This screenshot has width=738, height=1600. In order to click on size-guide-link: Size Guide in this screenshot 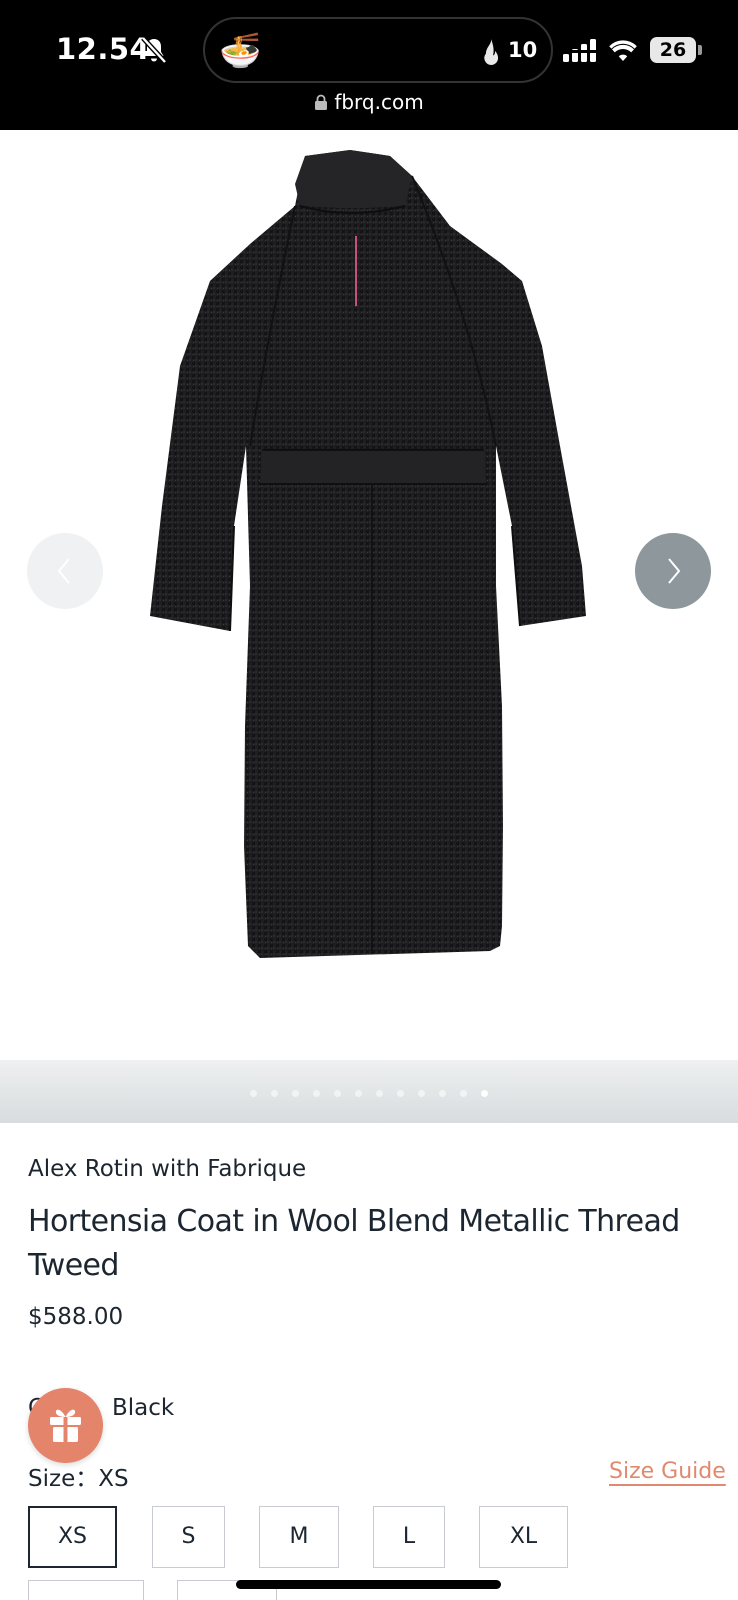, I will do `click(667, 1471)`.